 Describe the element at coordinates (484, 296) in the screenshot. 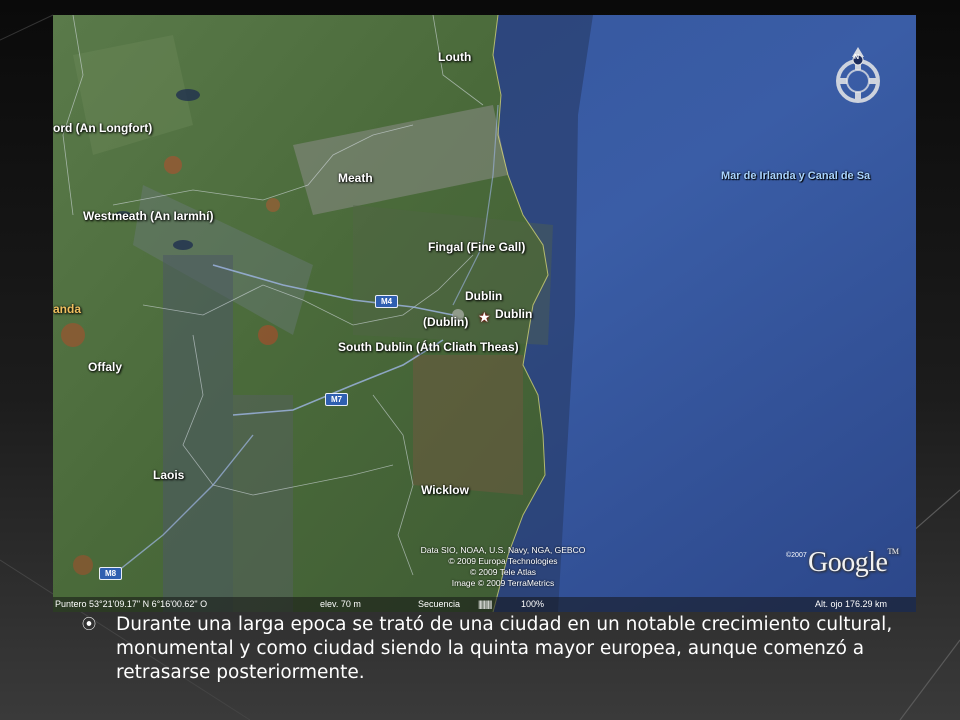

I see `label-dublin-county: Dublin` at that location.